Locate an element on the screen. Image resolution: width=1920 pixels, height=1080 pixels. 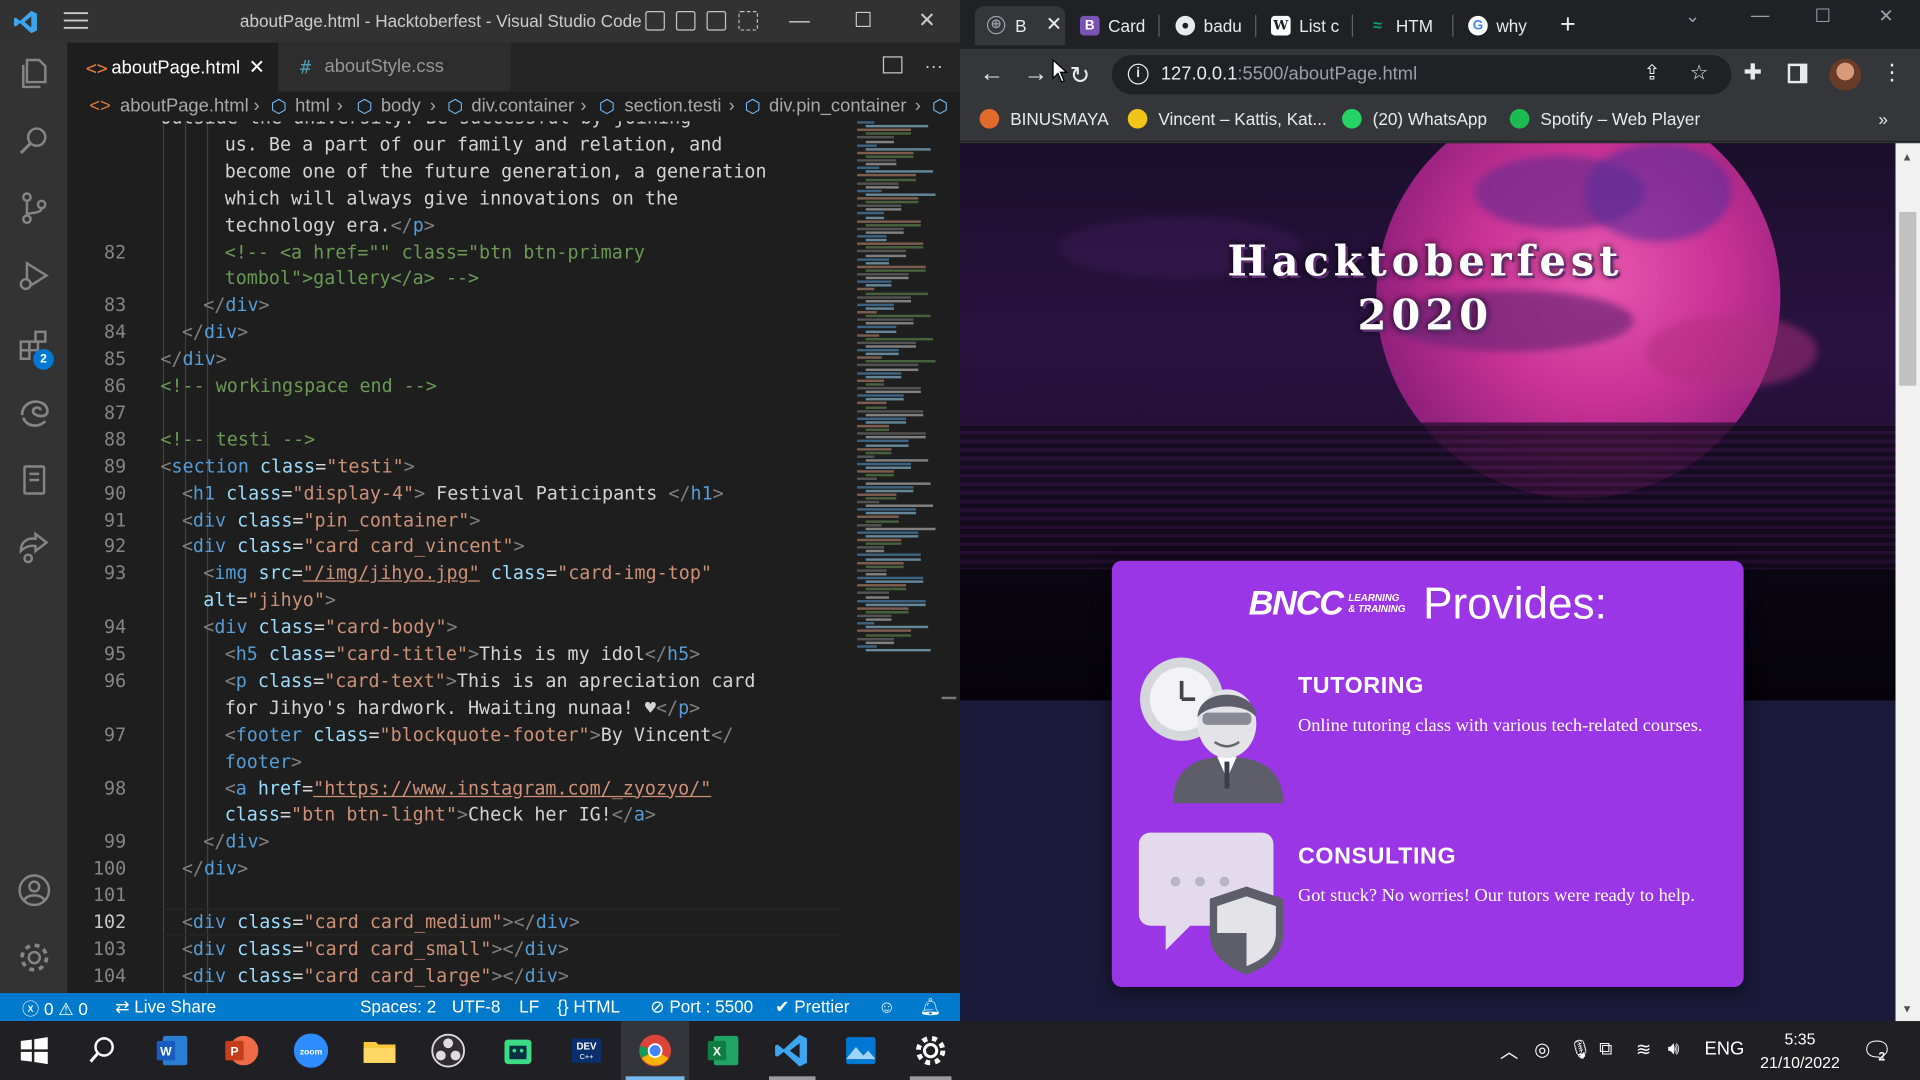
encoding-status: UTF-8 is located at coordinates (476, 1007).